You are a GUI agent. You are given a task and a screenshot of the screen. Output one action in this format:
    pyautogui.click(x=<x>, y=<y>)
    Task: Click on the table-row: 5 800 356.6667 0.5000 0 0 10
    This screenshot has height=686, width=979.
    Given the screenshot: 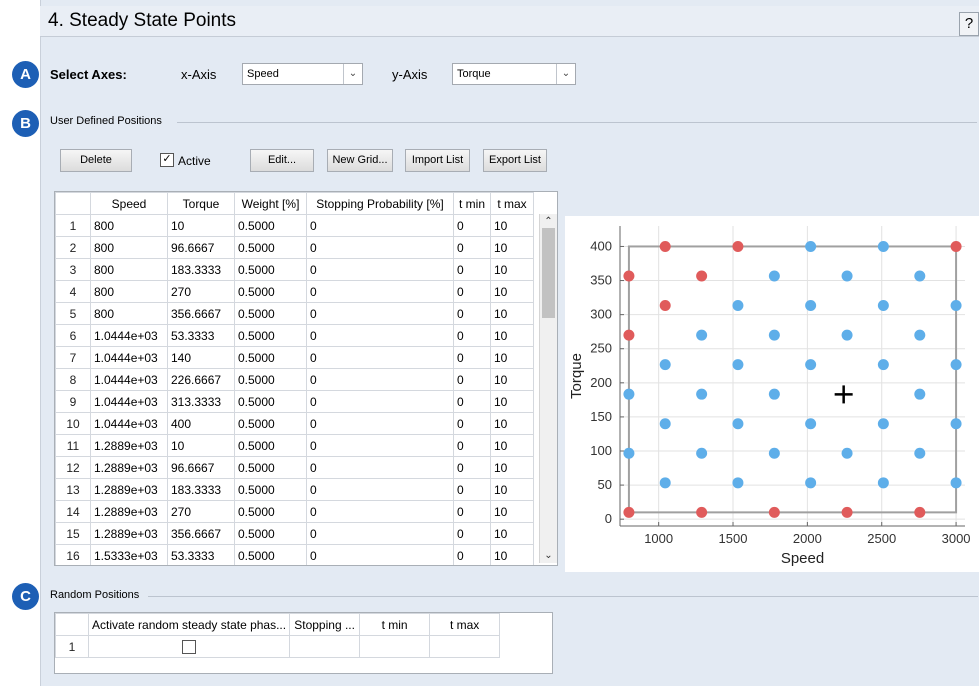 What is the action you would take?
    pyautogui.click(x=294, y=313)
    